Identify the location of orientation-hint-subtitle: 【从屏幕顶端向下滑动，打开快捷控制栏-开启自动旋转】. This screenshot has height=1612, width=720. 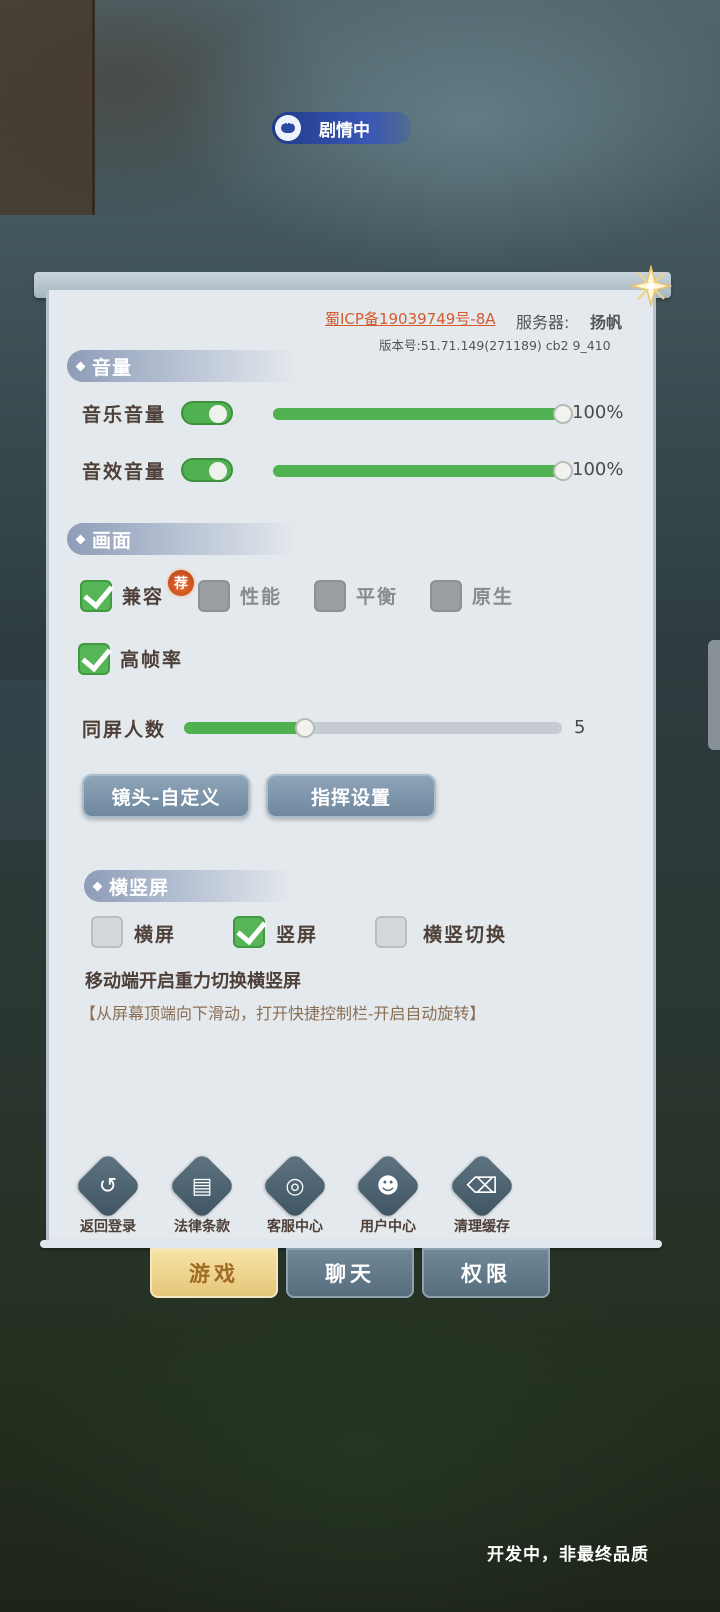
(283, 1013).